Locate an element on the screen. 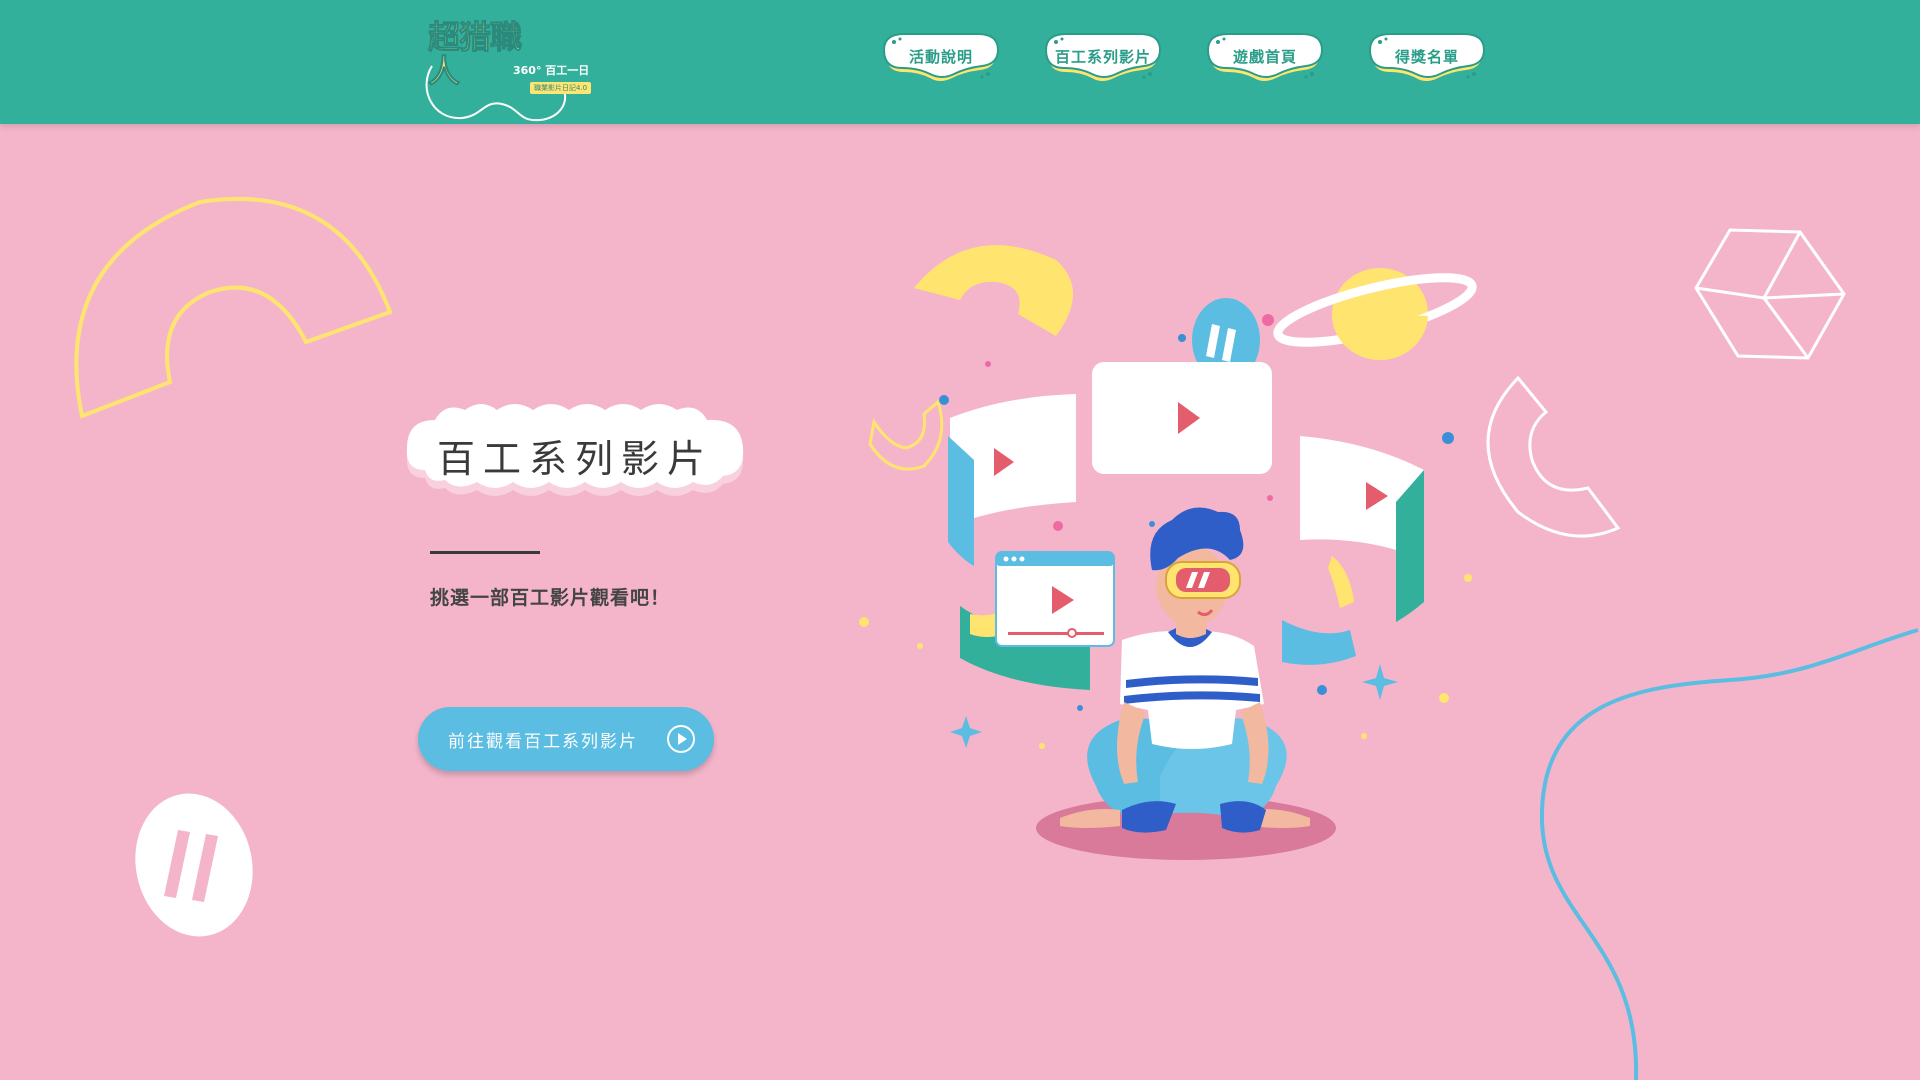 Image resolution: width=1920 pixels, height=1080 pixels. white-cube-outline-decoration is located at coordinates (1770, 294).